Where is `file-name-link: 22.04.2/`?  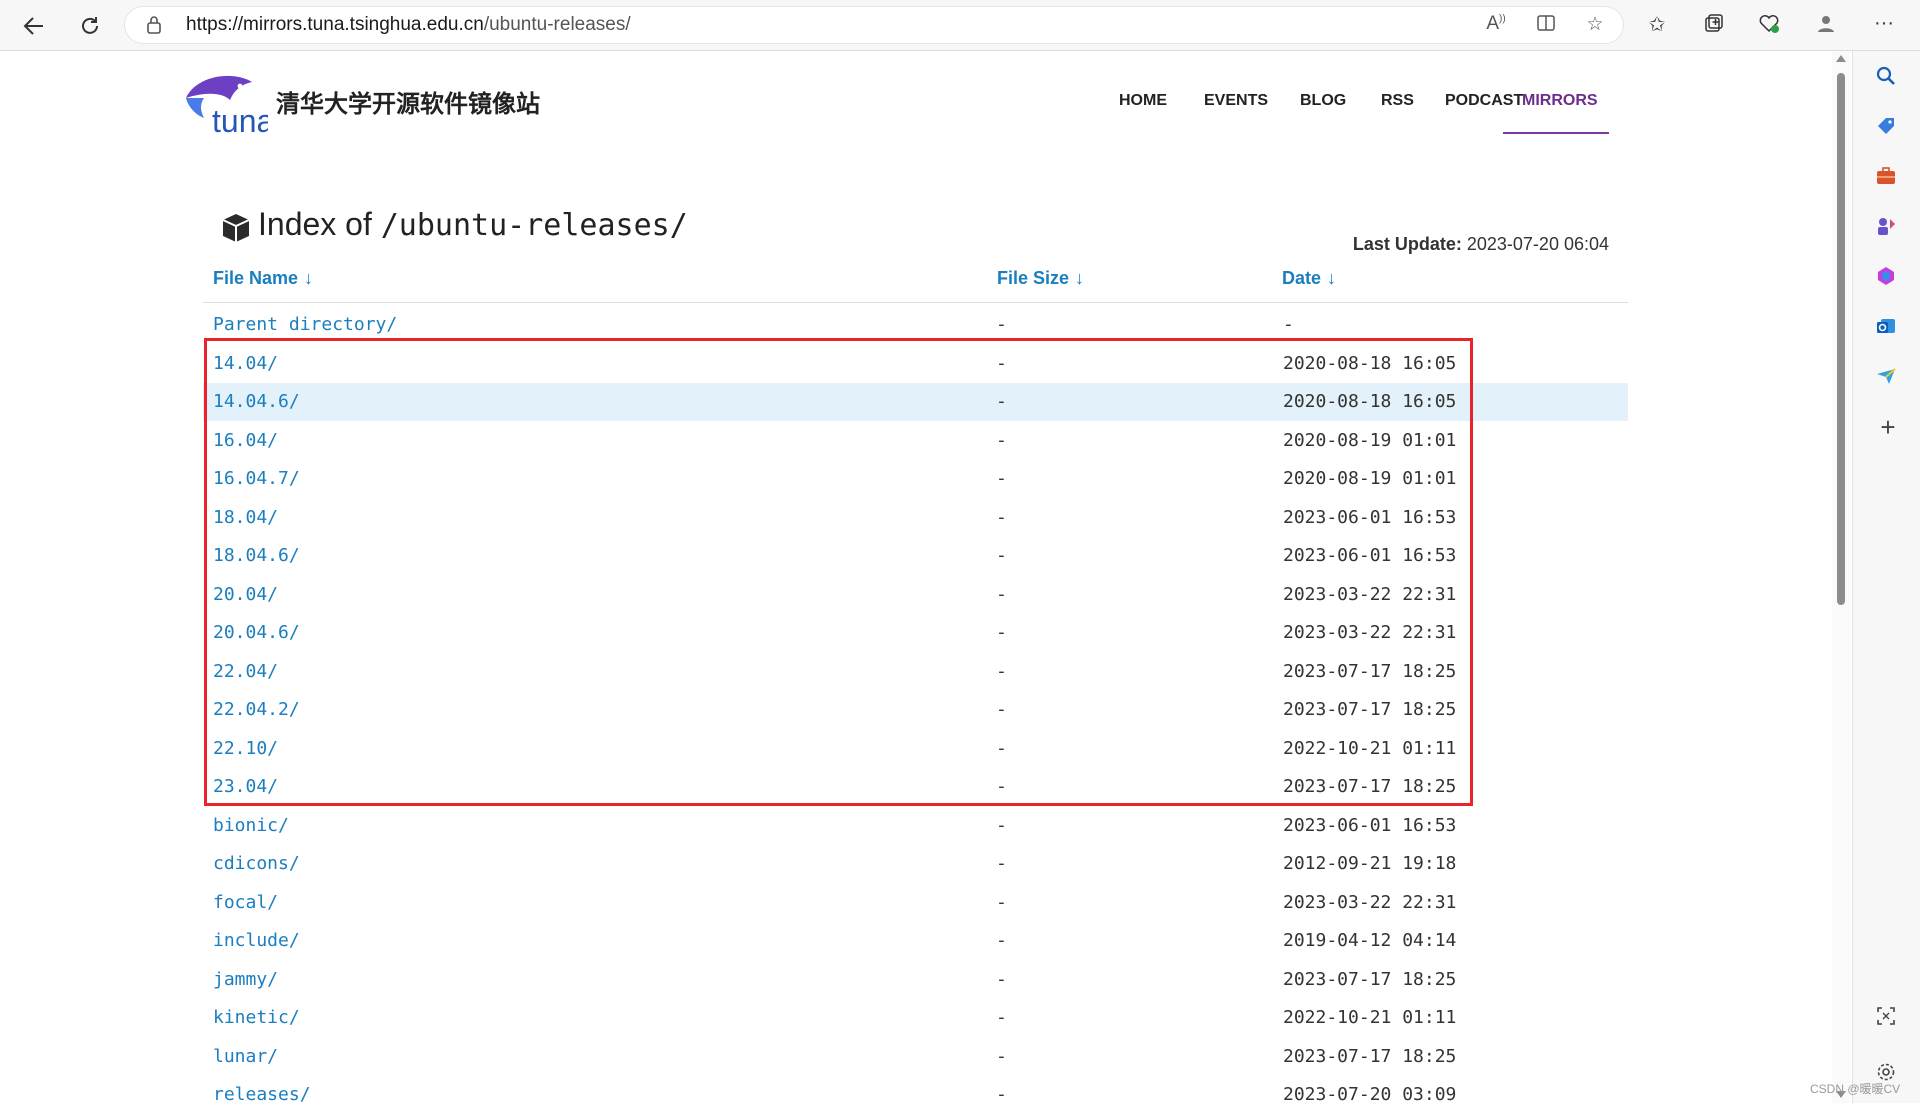 file-name-link: 22.04.2/ is located at coordinates (256, 709).